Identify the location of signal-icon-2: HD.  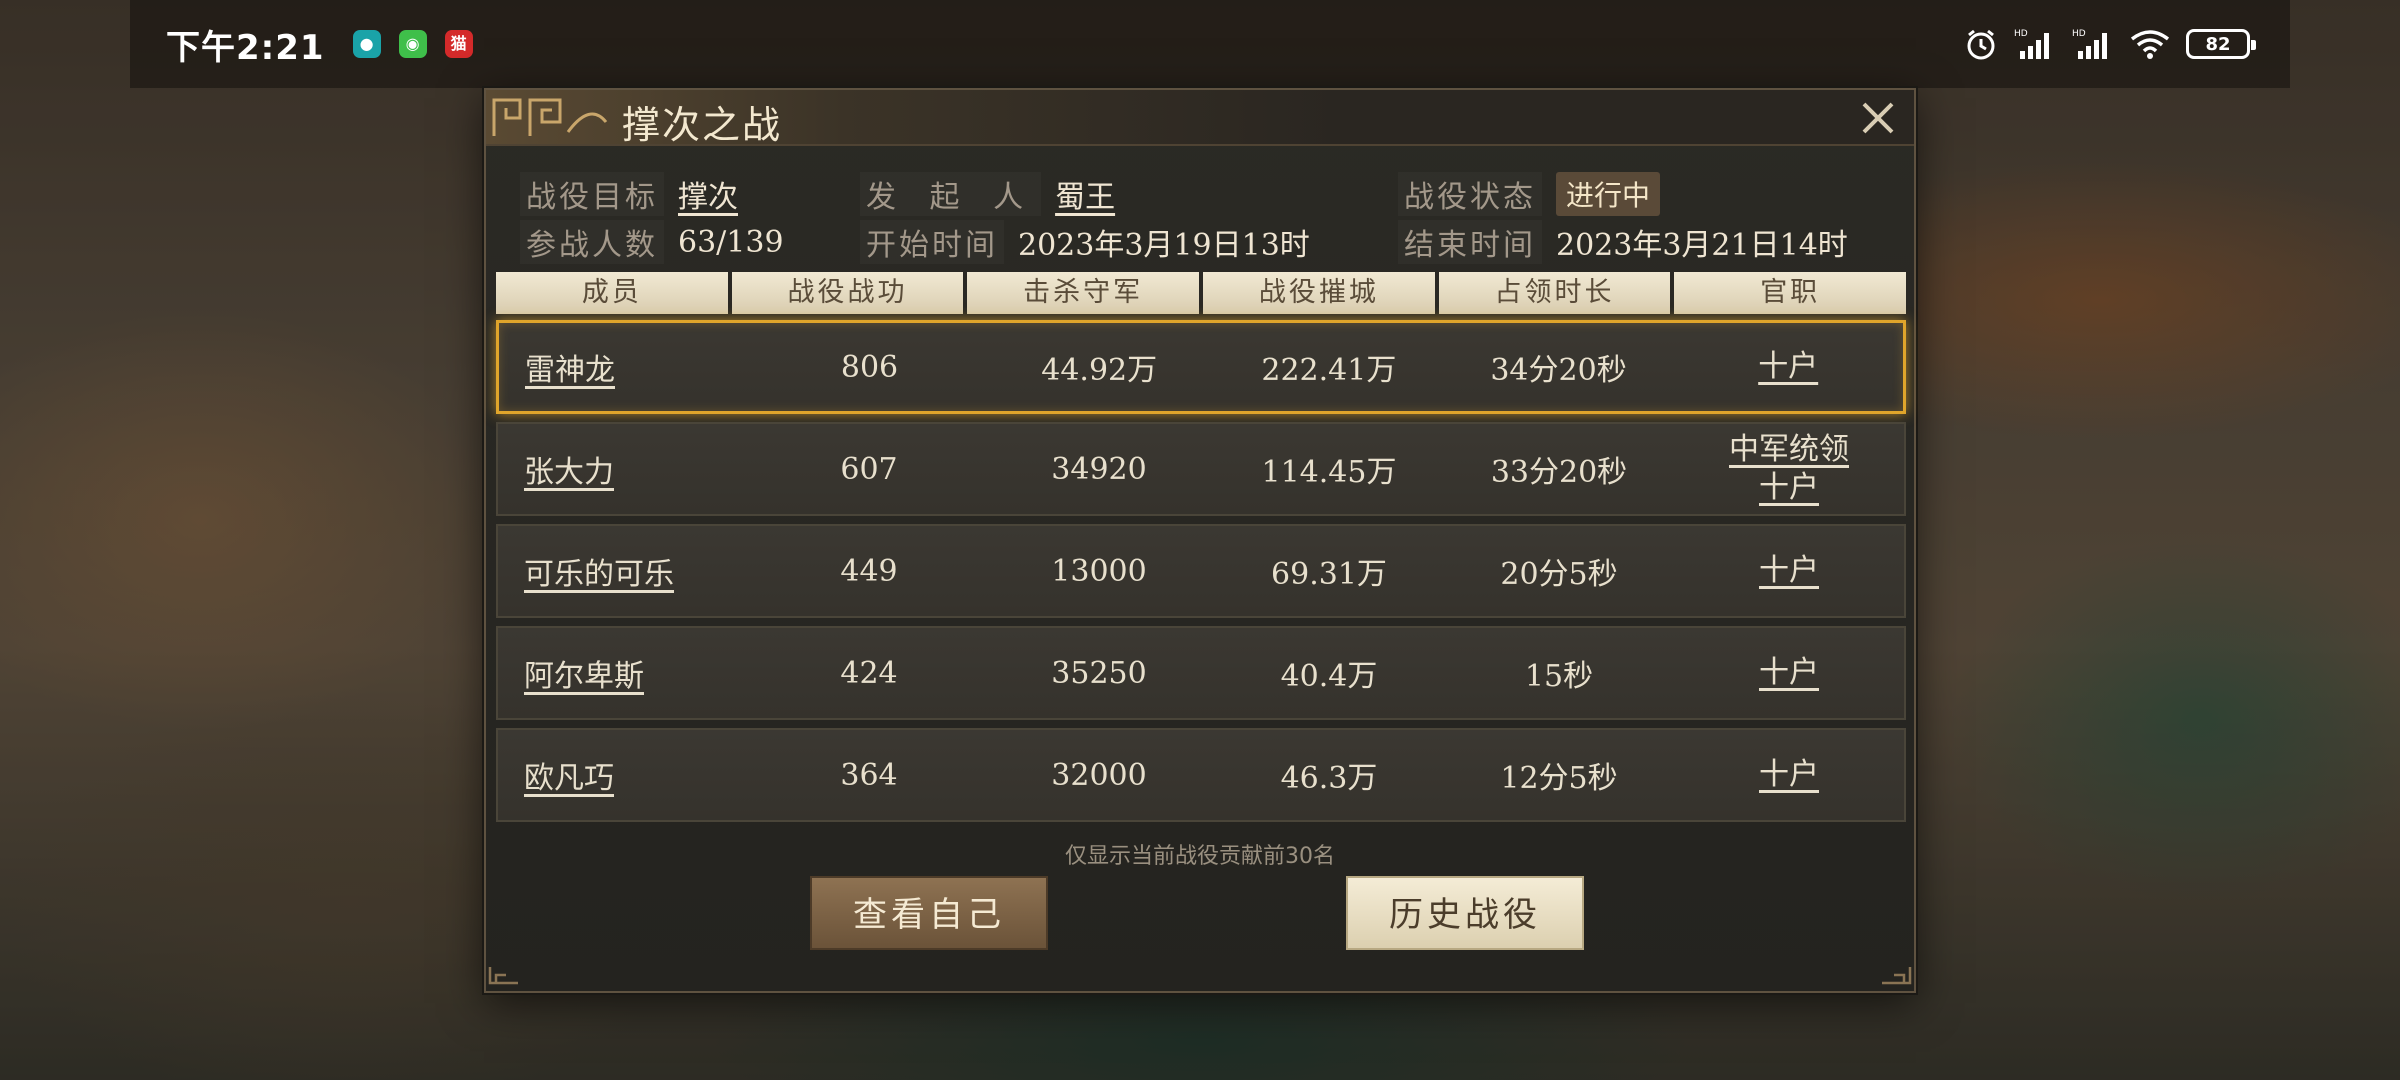
(2089, 44).